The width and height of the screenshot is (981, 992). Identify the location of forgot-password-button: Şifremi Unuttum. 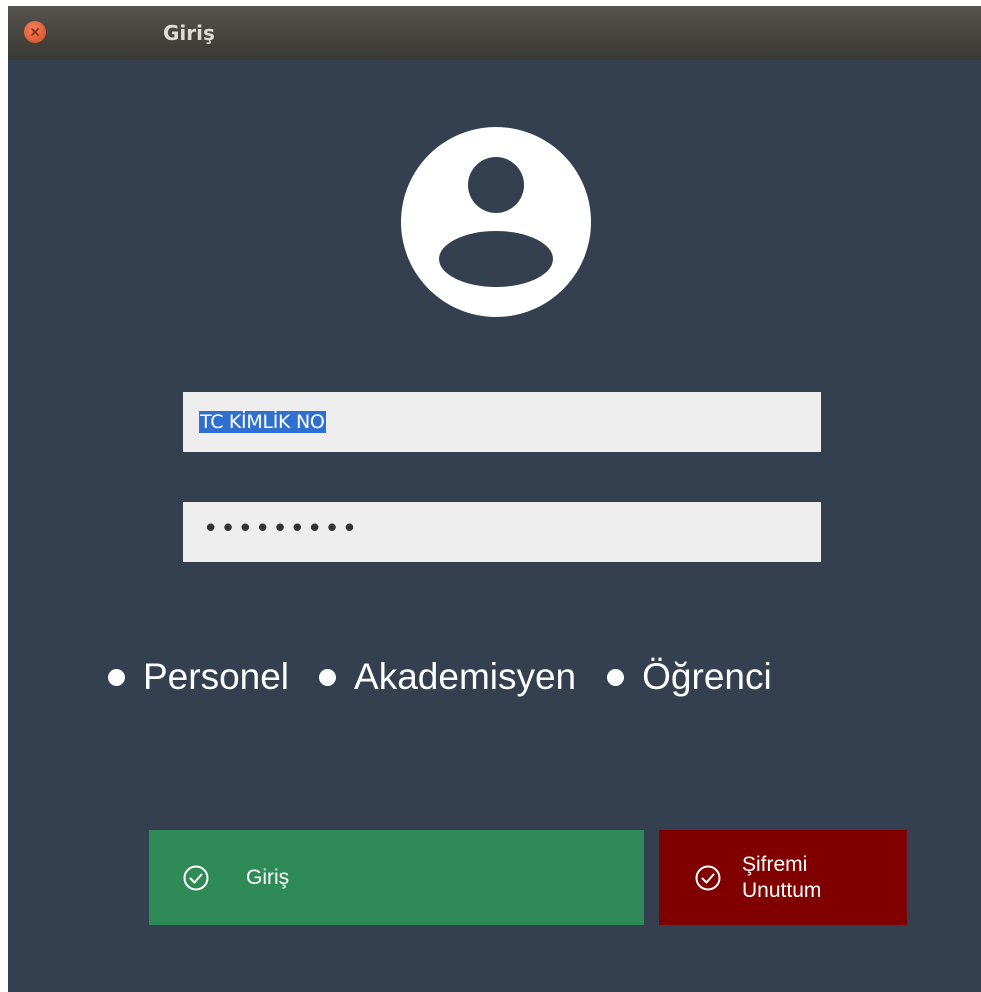
(783, 877).